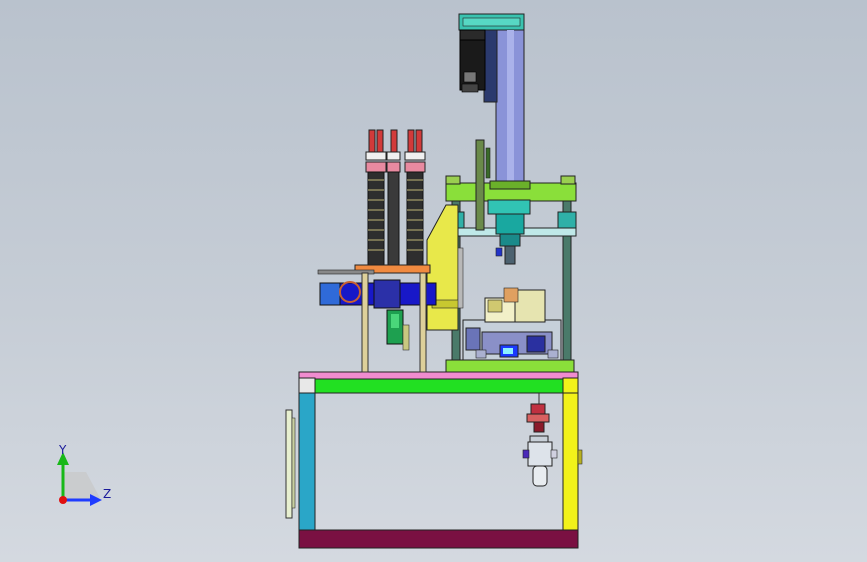 This screenshot has height=562, width=867. What do you see at coordinates (540, 440) in the screenshot?
I see `air-filter-regulator` at bounding box center [540, 440].